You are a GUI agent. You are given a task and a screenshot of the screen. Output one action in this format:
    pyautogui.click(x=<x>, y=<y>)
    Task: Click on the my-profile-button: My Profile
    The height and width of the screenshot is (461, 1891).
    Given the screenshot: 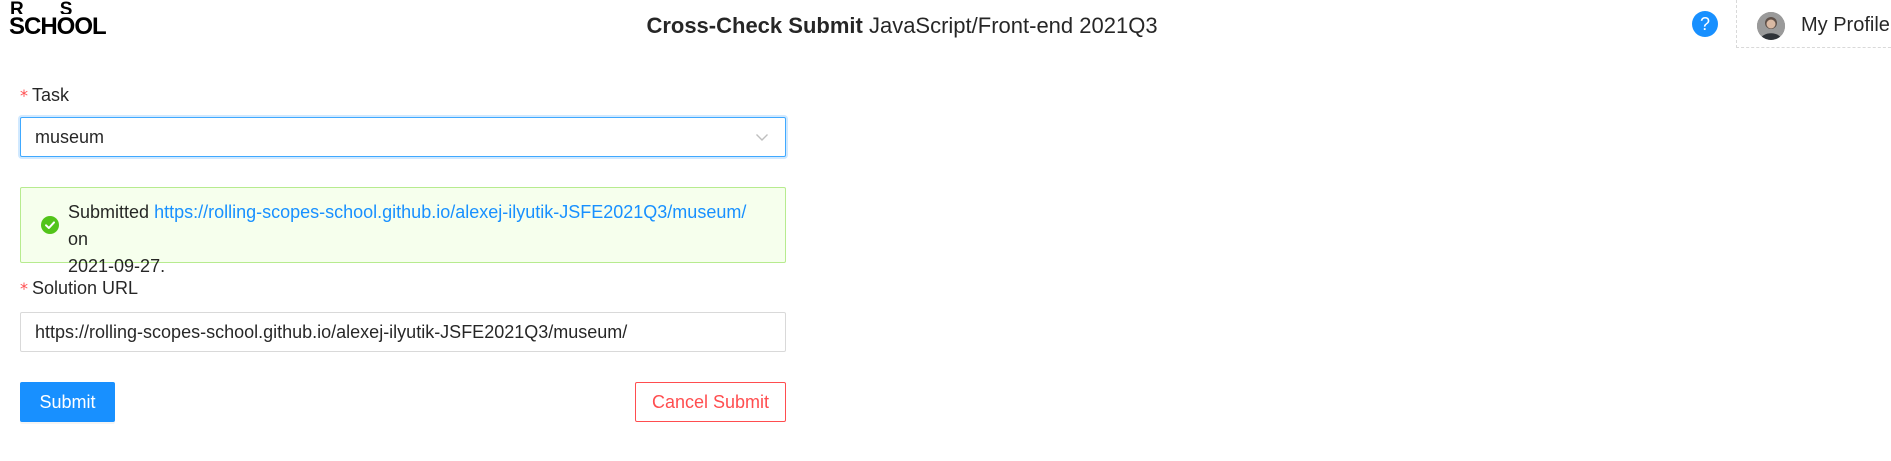 What is the action you would take?
    pyautogui.click(x=1813, y=24)
    